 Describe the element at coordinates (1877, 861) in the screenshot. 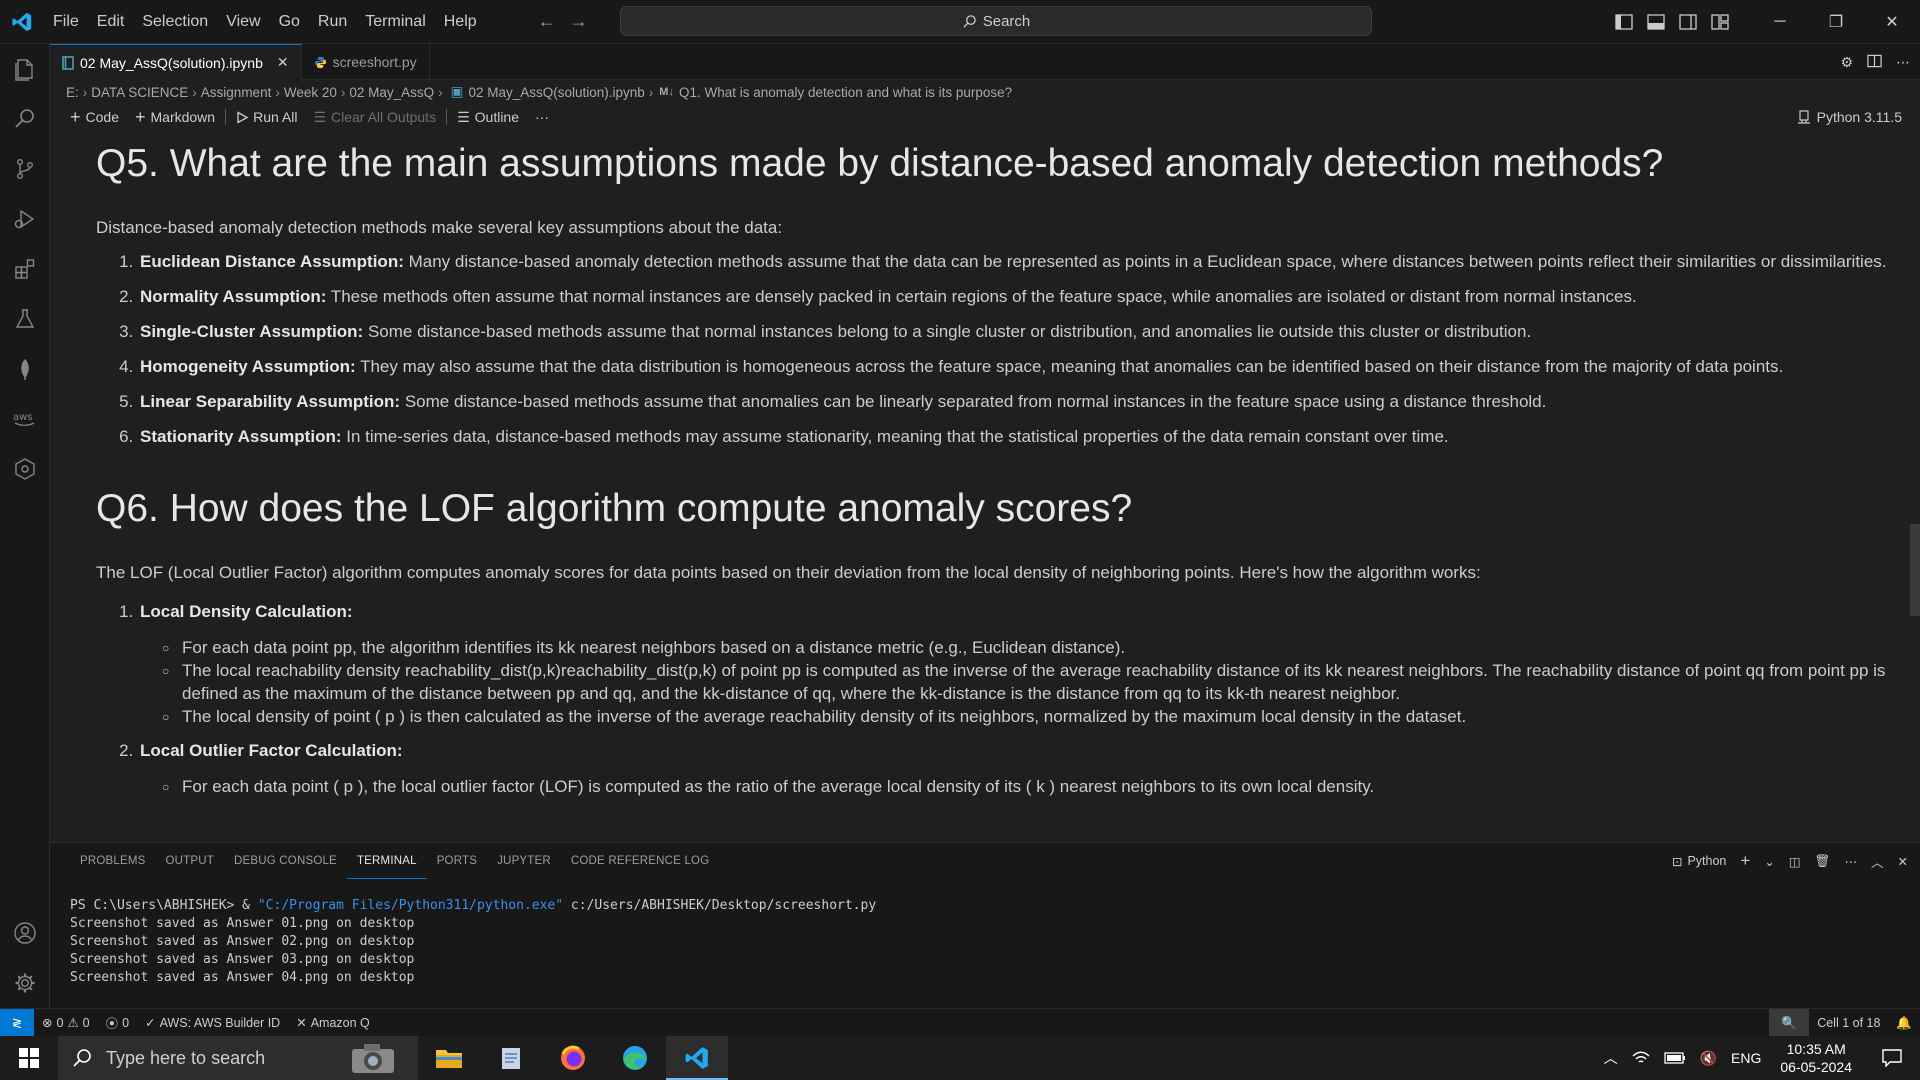

I see `maximize-panel-icon: ︿` at that location.